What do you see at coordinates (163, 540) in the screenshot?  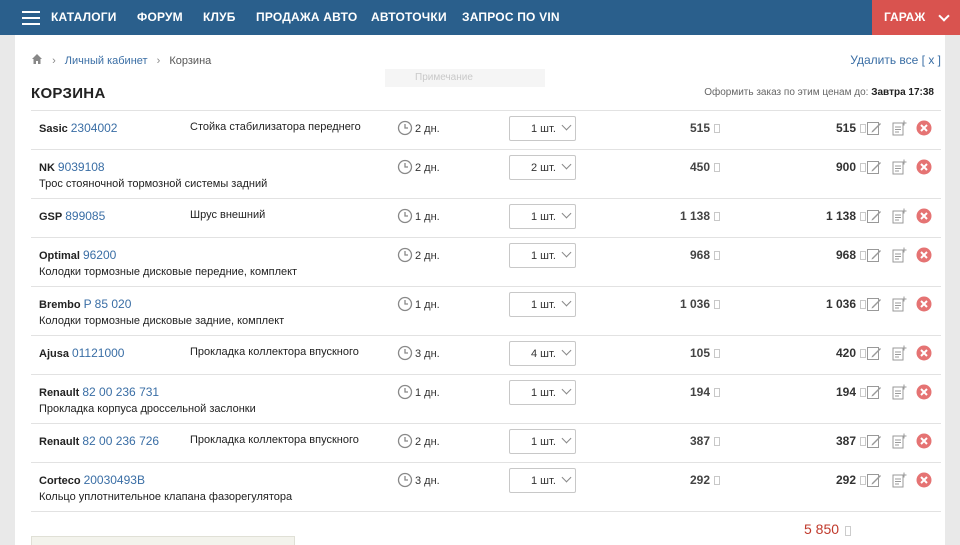 I see `promo-box` at bounding box center [163, 540].